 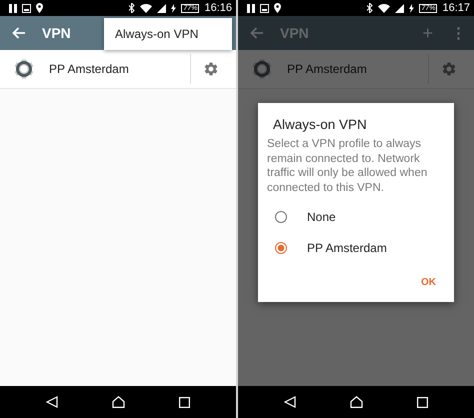 I want to click on dialog-title: Always-on VPN, so click(x=320, y=124).